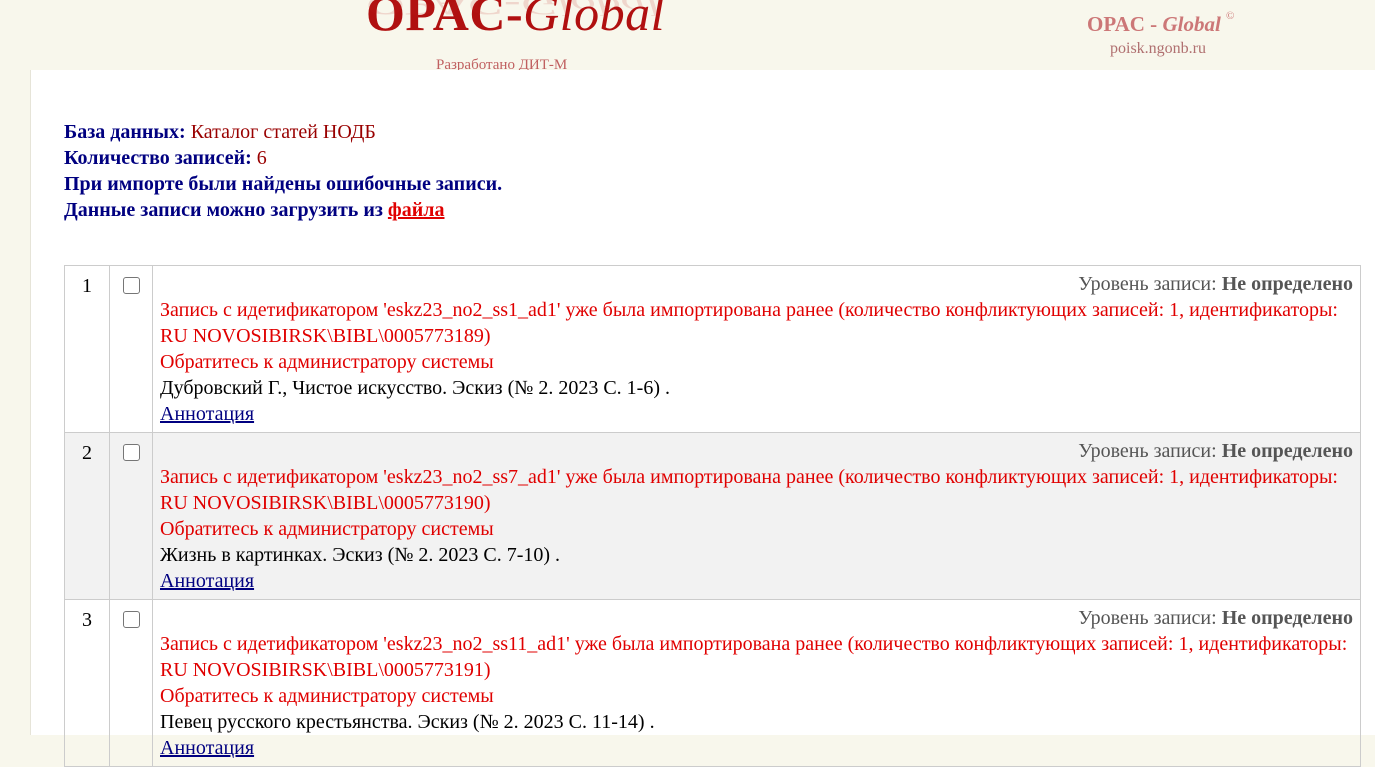 The height and width of the screenshot is (767, 1375). I want to click on download-file-link: файла, so click(416, 210).